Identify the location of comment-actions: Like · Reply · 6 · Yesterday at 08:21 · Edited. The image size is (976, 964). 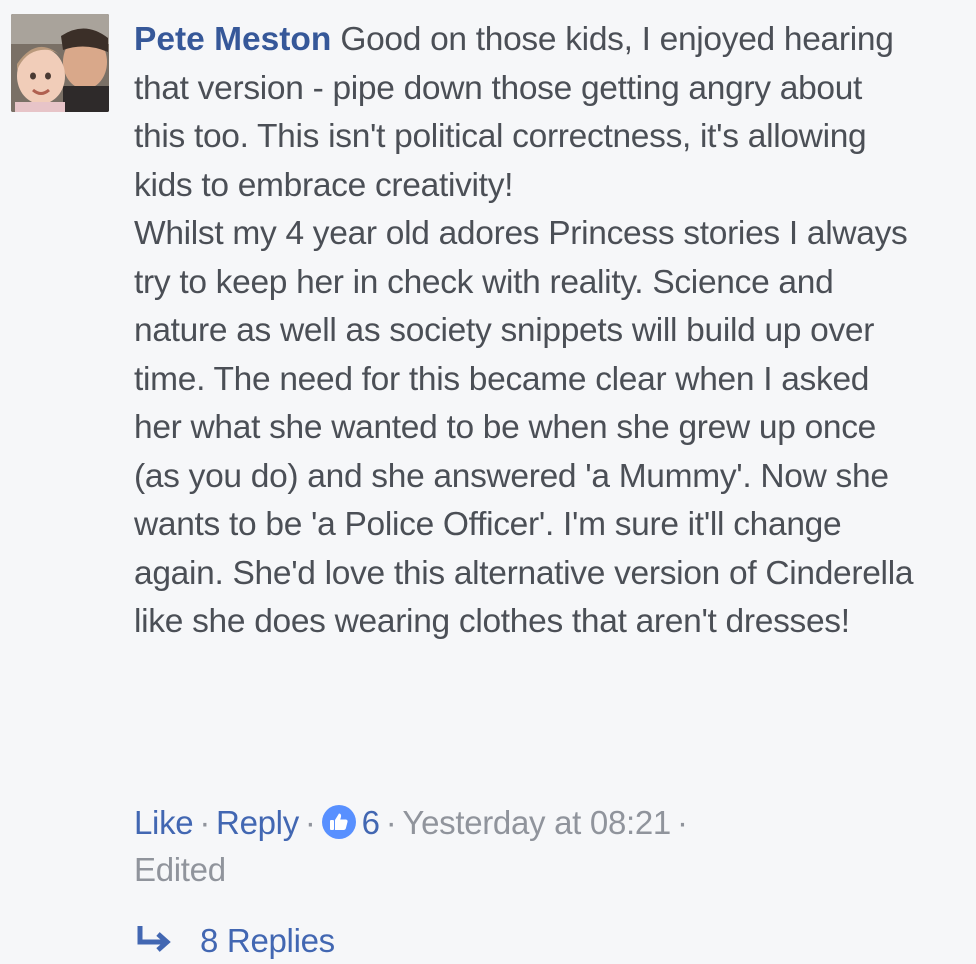
(524, 846).